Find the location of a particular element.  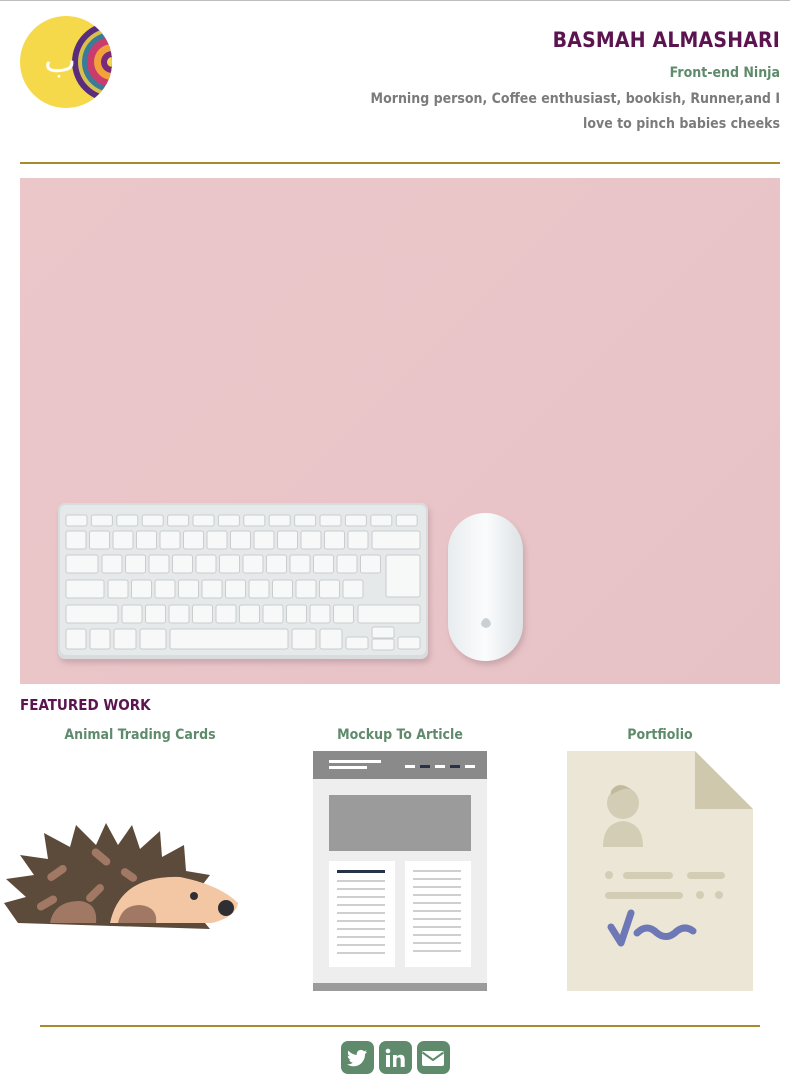

work-title: Animal Trading Cards is located at coordinates (140, 735).